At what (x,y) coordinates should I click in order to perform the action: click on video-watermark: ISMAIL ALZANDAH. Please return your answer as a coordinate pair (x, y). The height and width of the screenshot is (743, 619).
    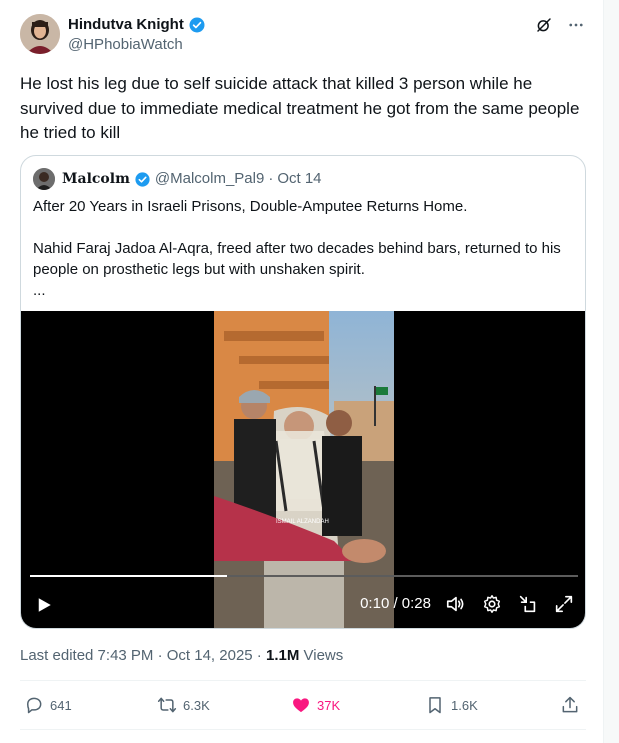
    Looking at the image, I should click on (302, 522).